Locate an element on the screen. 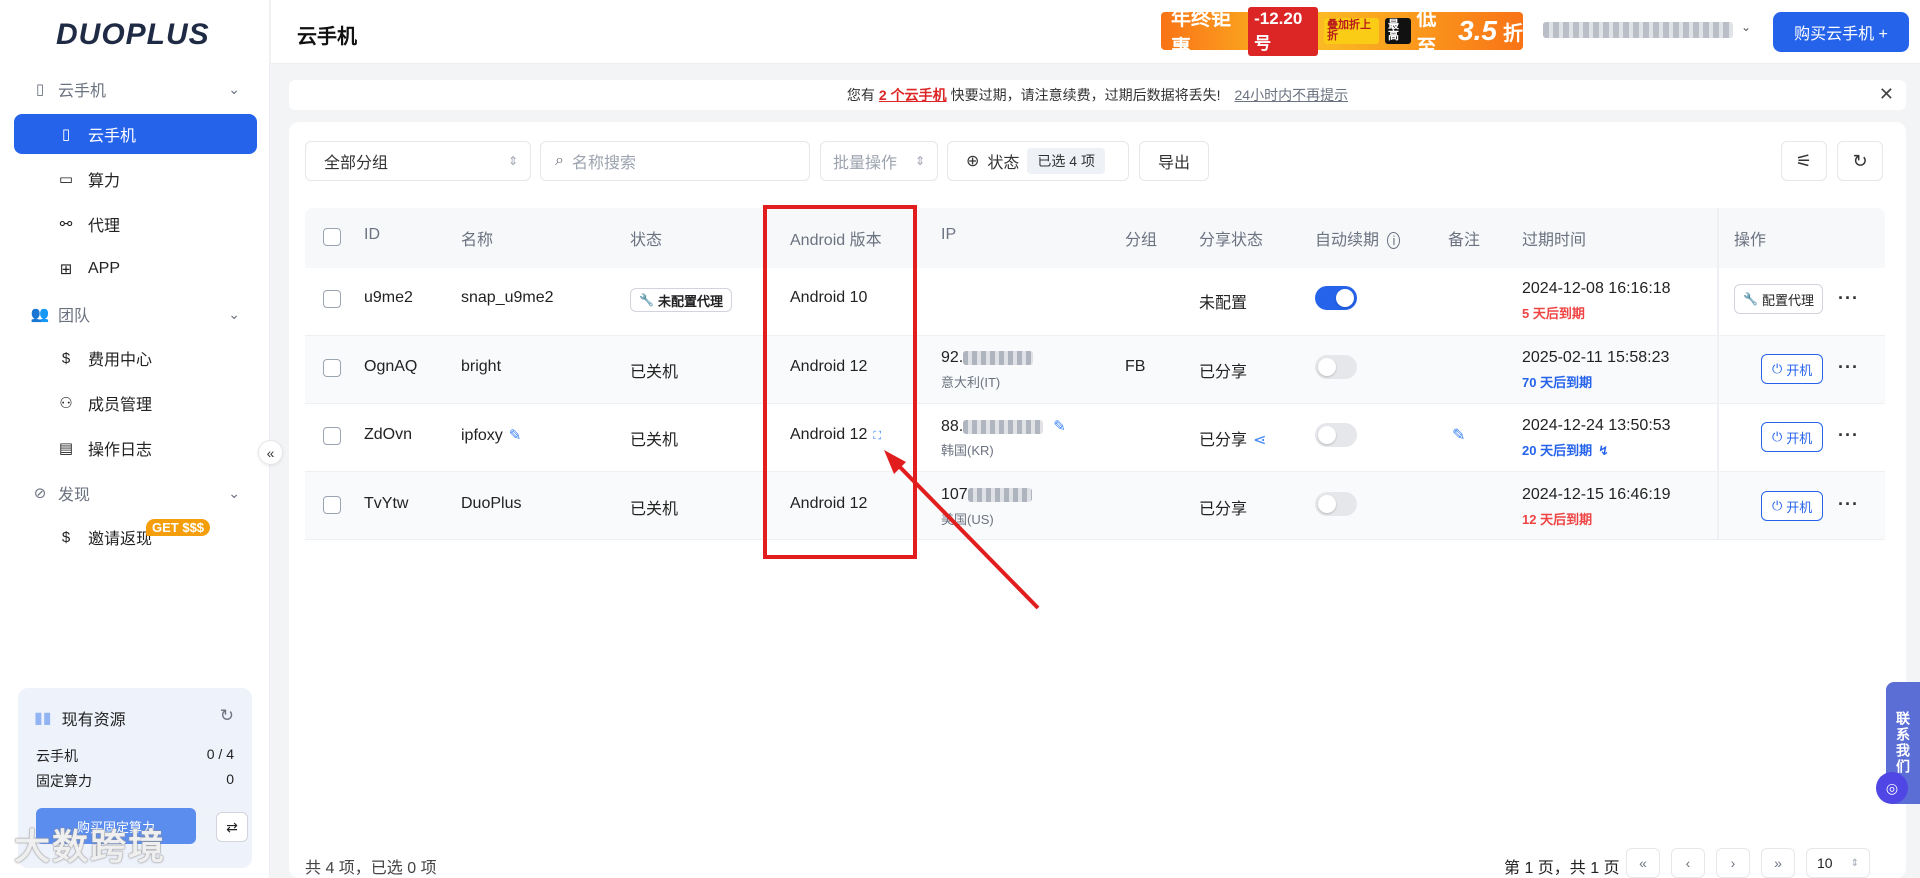 The height and width of the screenshot is (878, 1920). arrow-line is located at coordinates (966, 535).